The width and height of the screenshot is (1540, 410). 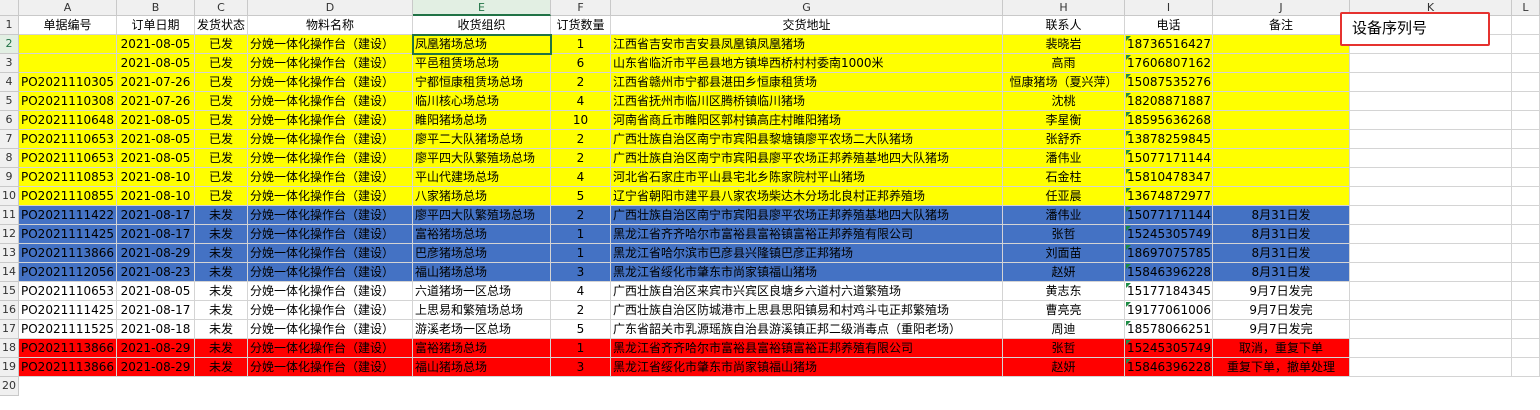 I want to click on table-cell: 周迪, so click(x=1064, y=329).